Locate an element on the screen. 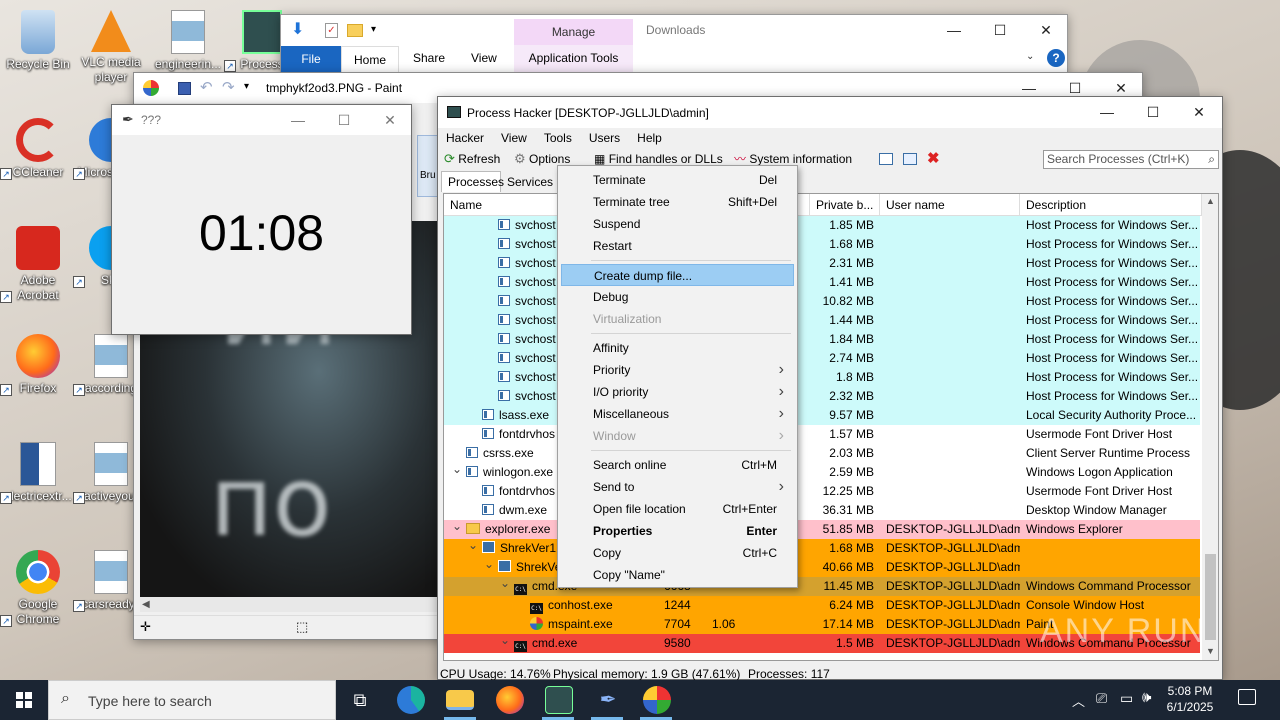  menu-item-terminate-tree: Terminate tree Shift+Del is located at coordinates (677, 202).